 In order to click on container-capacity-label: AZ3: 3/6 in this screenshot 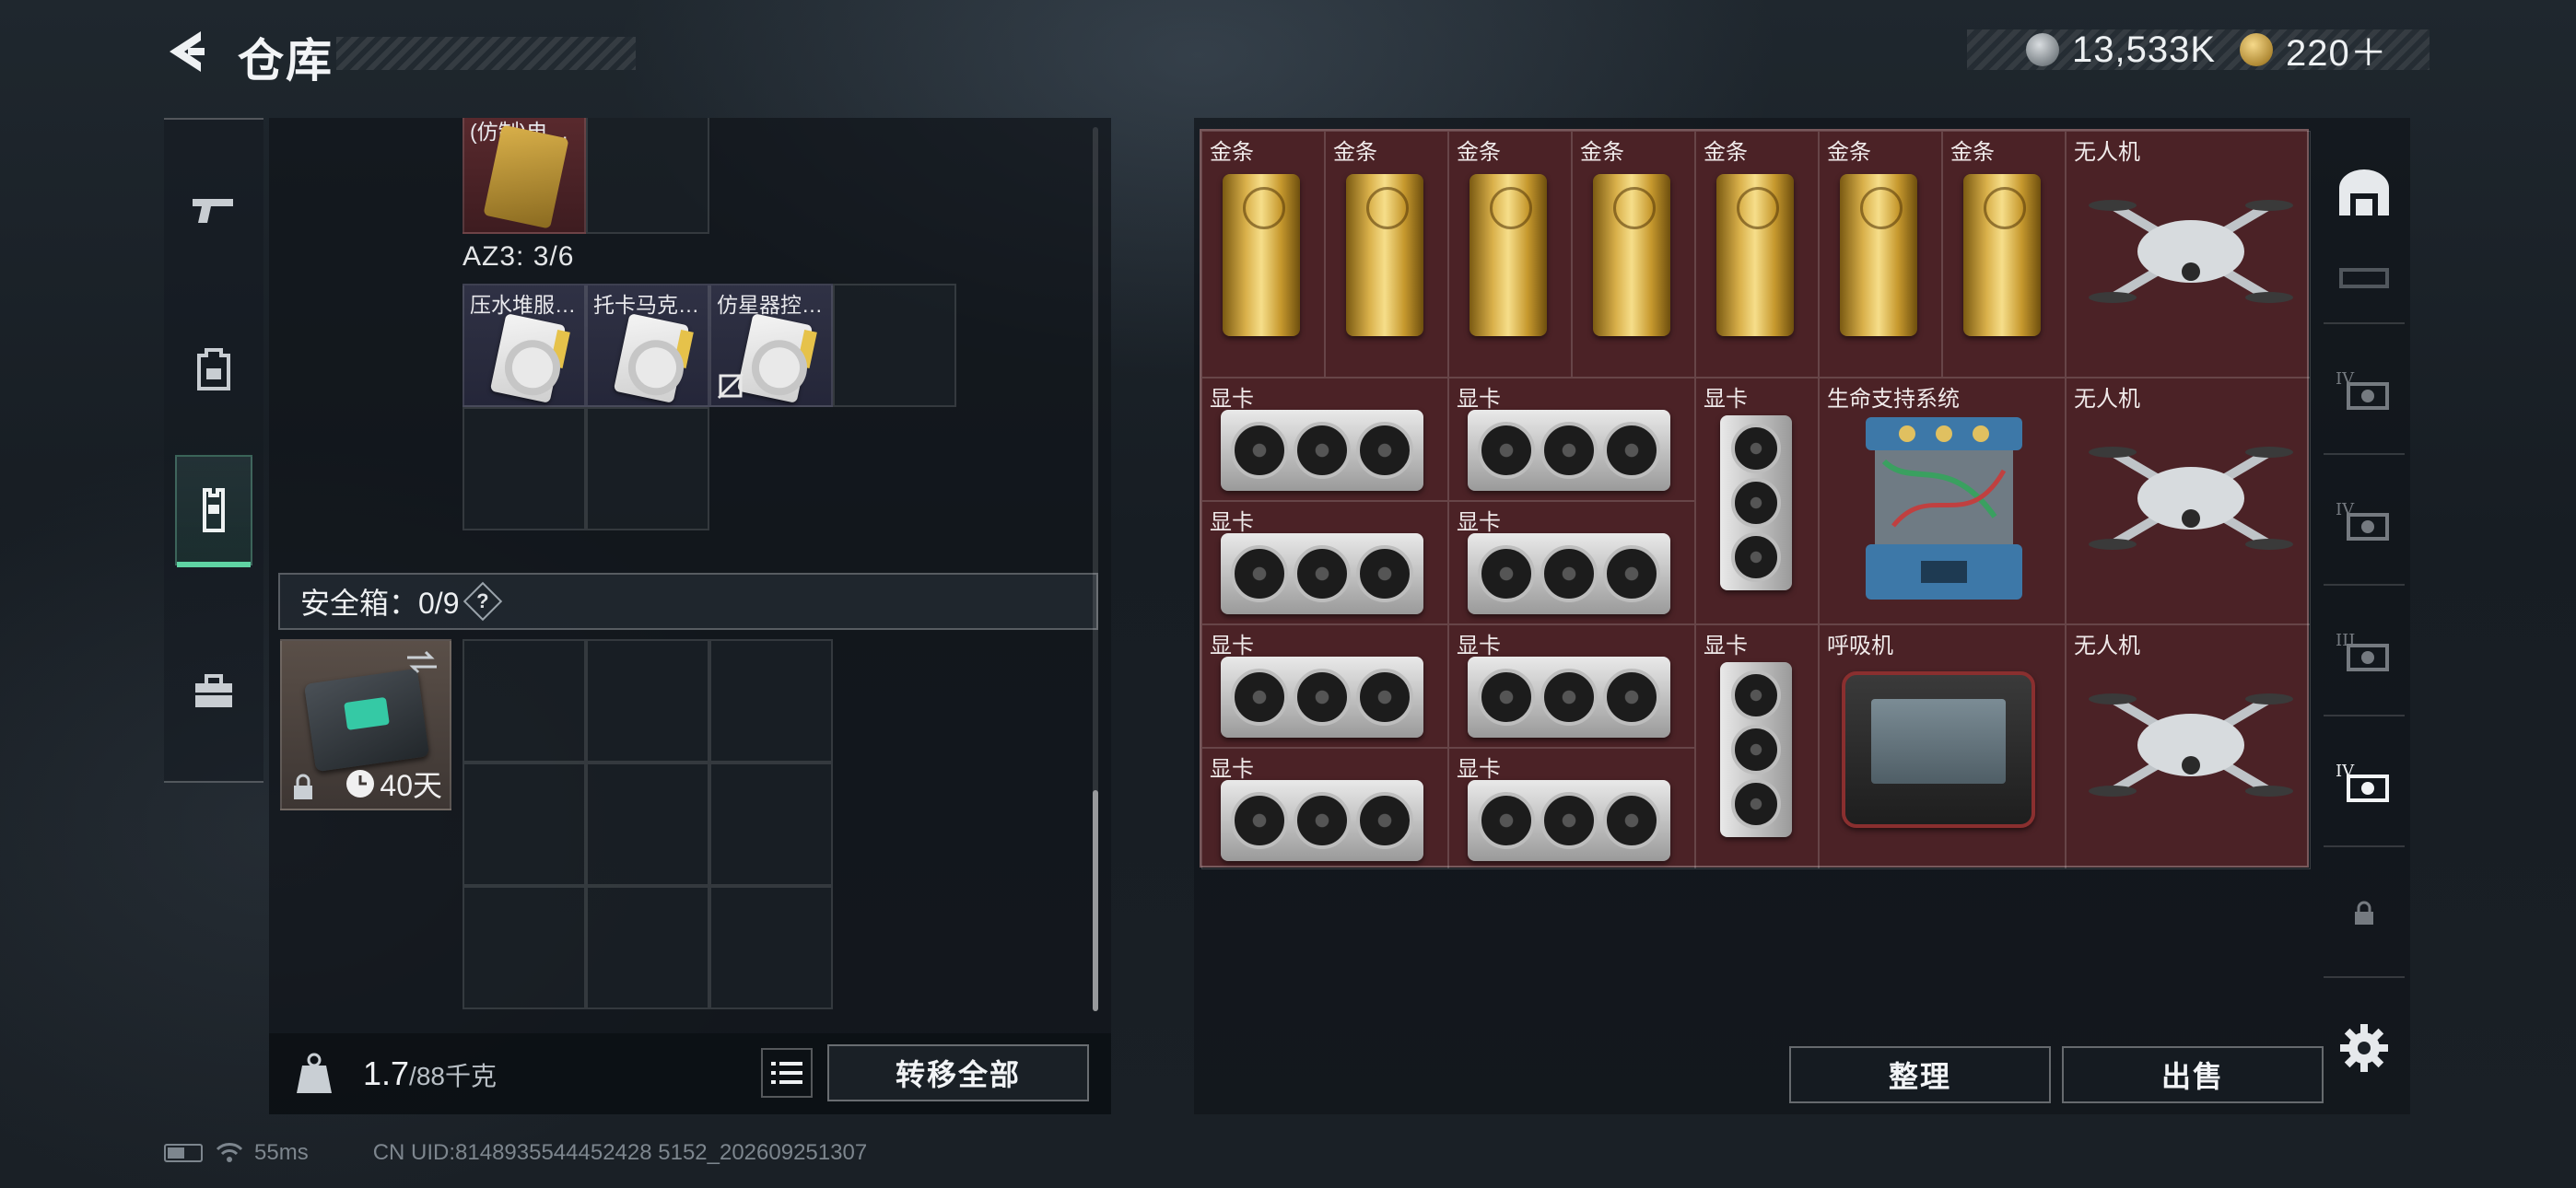, I will do `click(519, 256)`.